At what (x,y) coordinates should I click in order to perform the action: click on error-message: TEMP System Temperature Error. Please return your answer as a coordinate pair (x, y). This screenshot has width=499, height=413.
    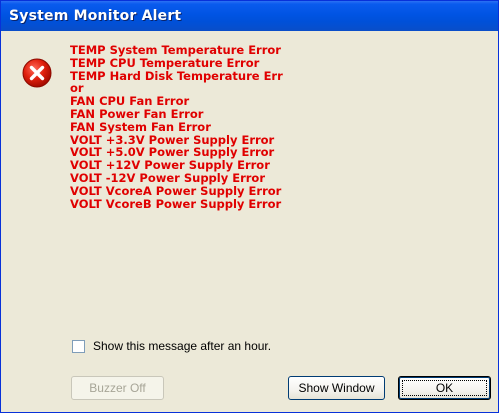
    Looking at the image, I should click on (175, 50).